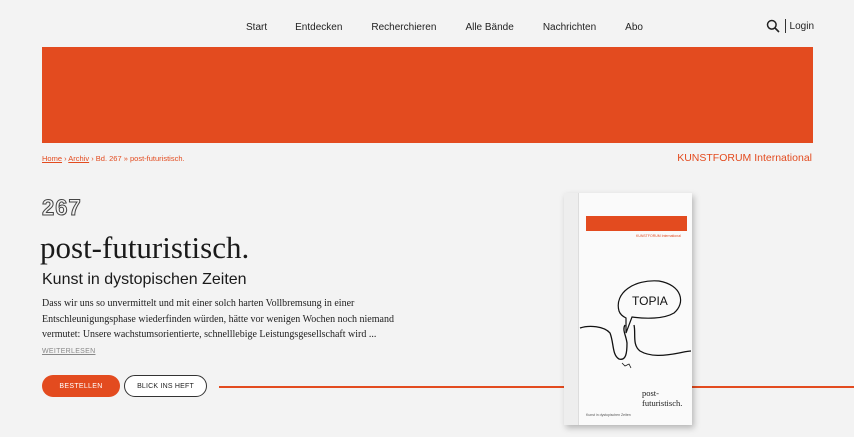 The image size is (854, 437). I want to click on page-subtitle: Kunst in dystopischen Zeiten, so click(144, 279).